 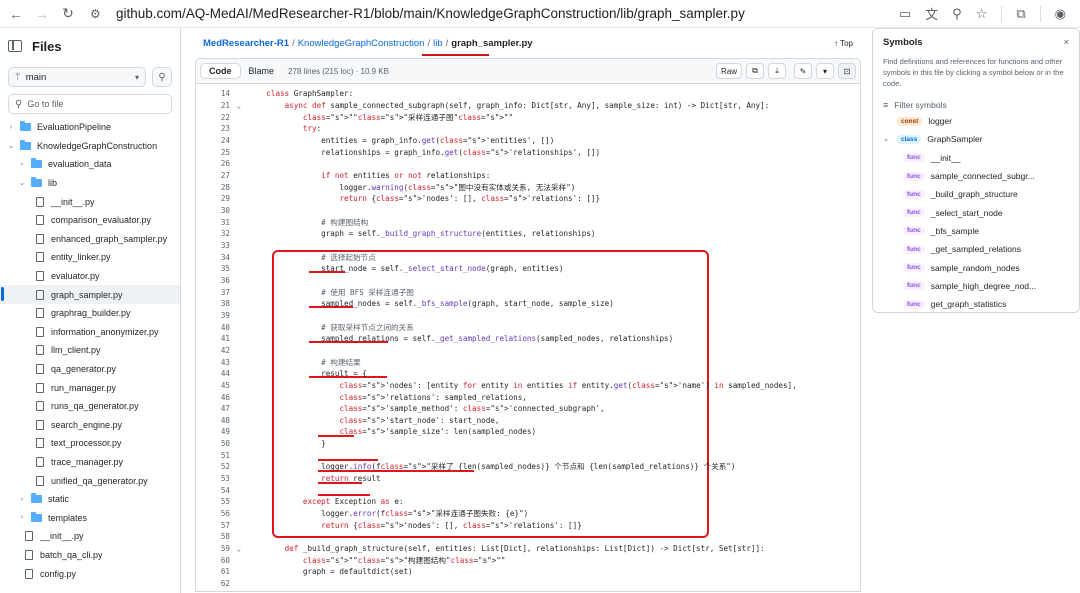 I want to click on line-number: 29, so click(x=213, y=198).